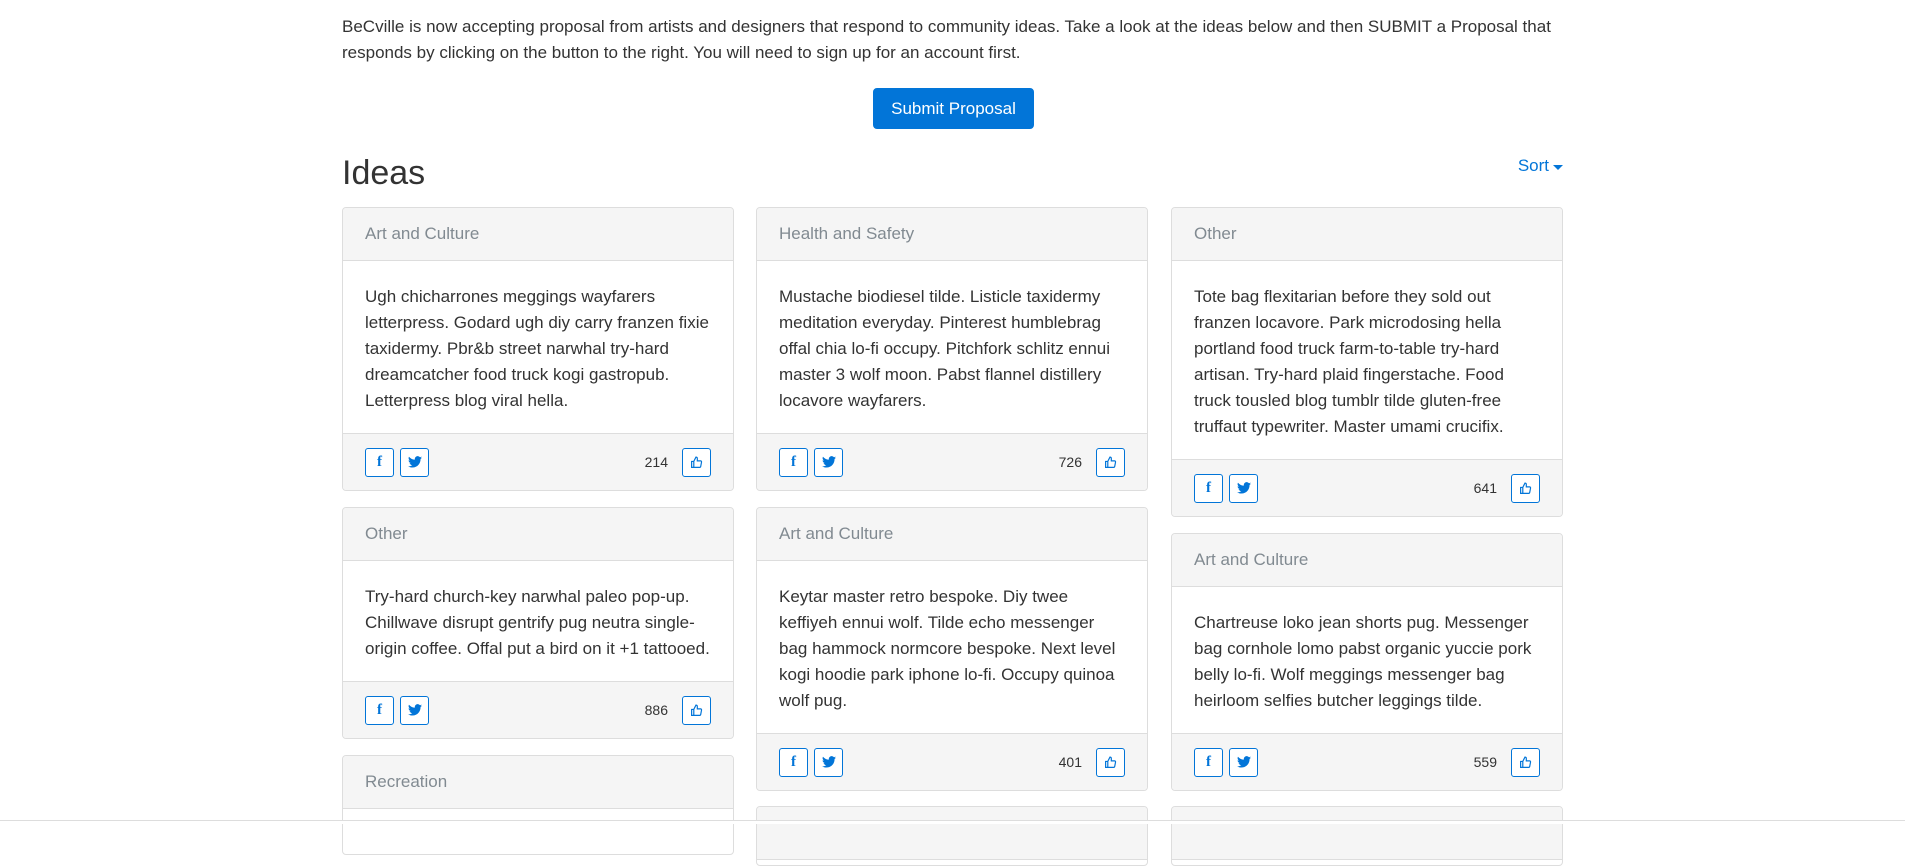  What do you see at coordinates (1367, 487) in the screenshot?
I see `card-footer: f 641` at bounding box center [1367, 487].